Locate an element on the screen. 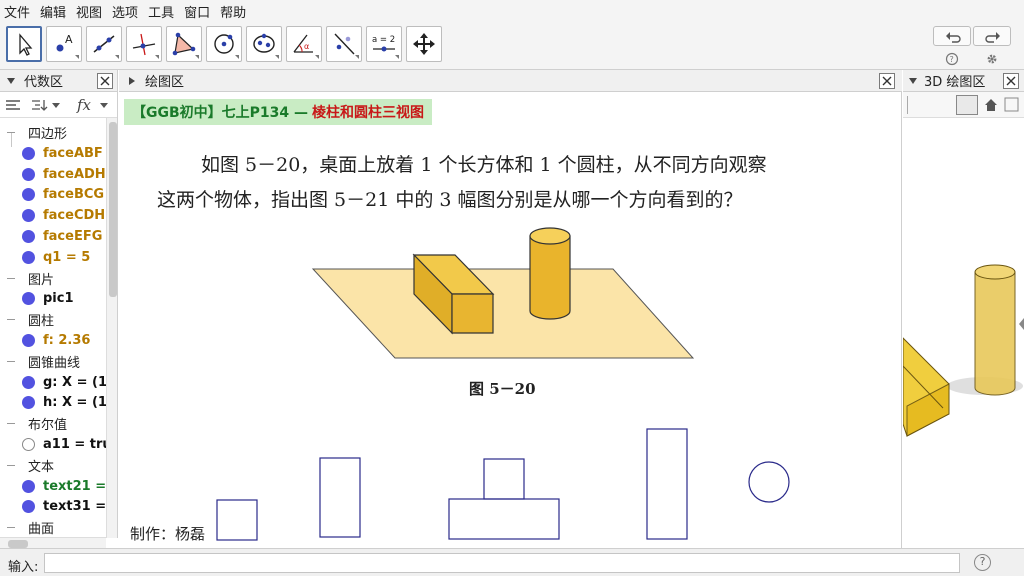 The height and width of the screenshot is (576, 1024). conic-tool-button is located at coordinates (264, 44).